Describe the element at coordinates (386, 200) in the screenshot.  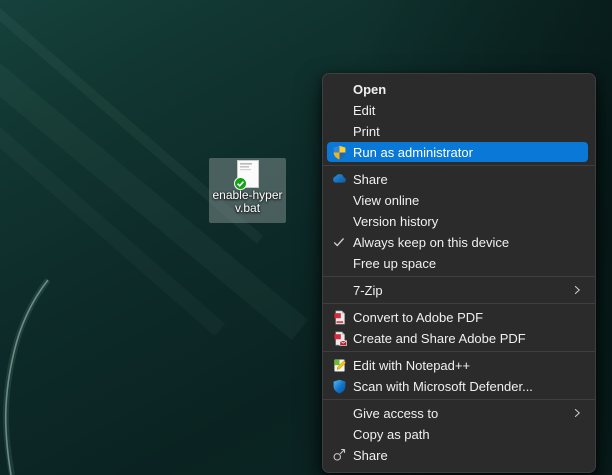
I see `menu-item-label: View online` at that location.